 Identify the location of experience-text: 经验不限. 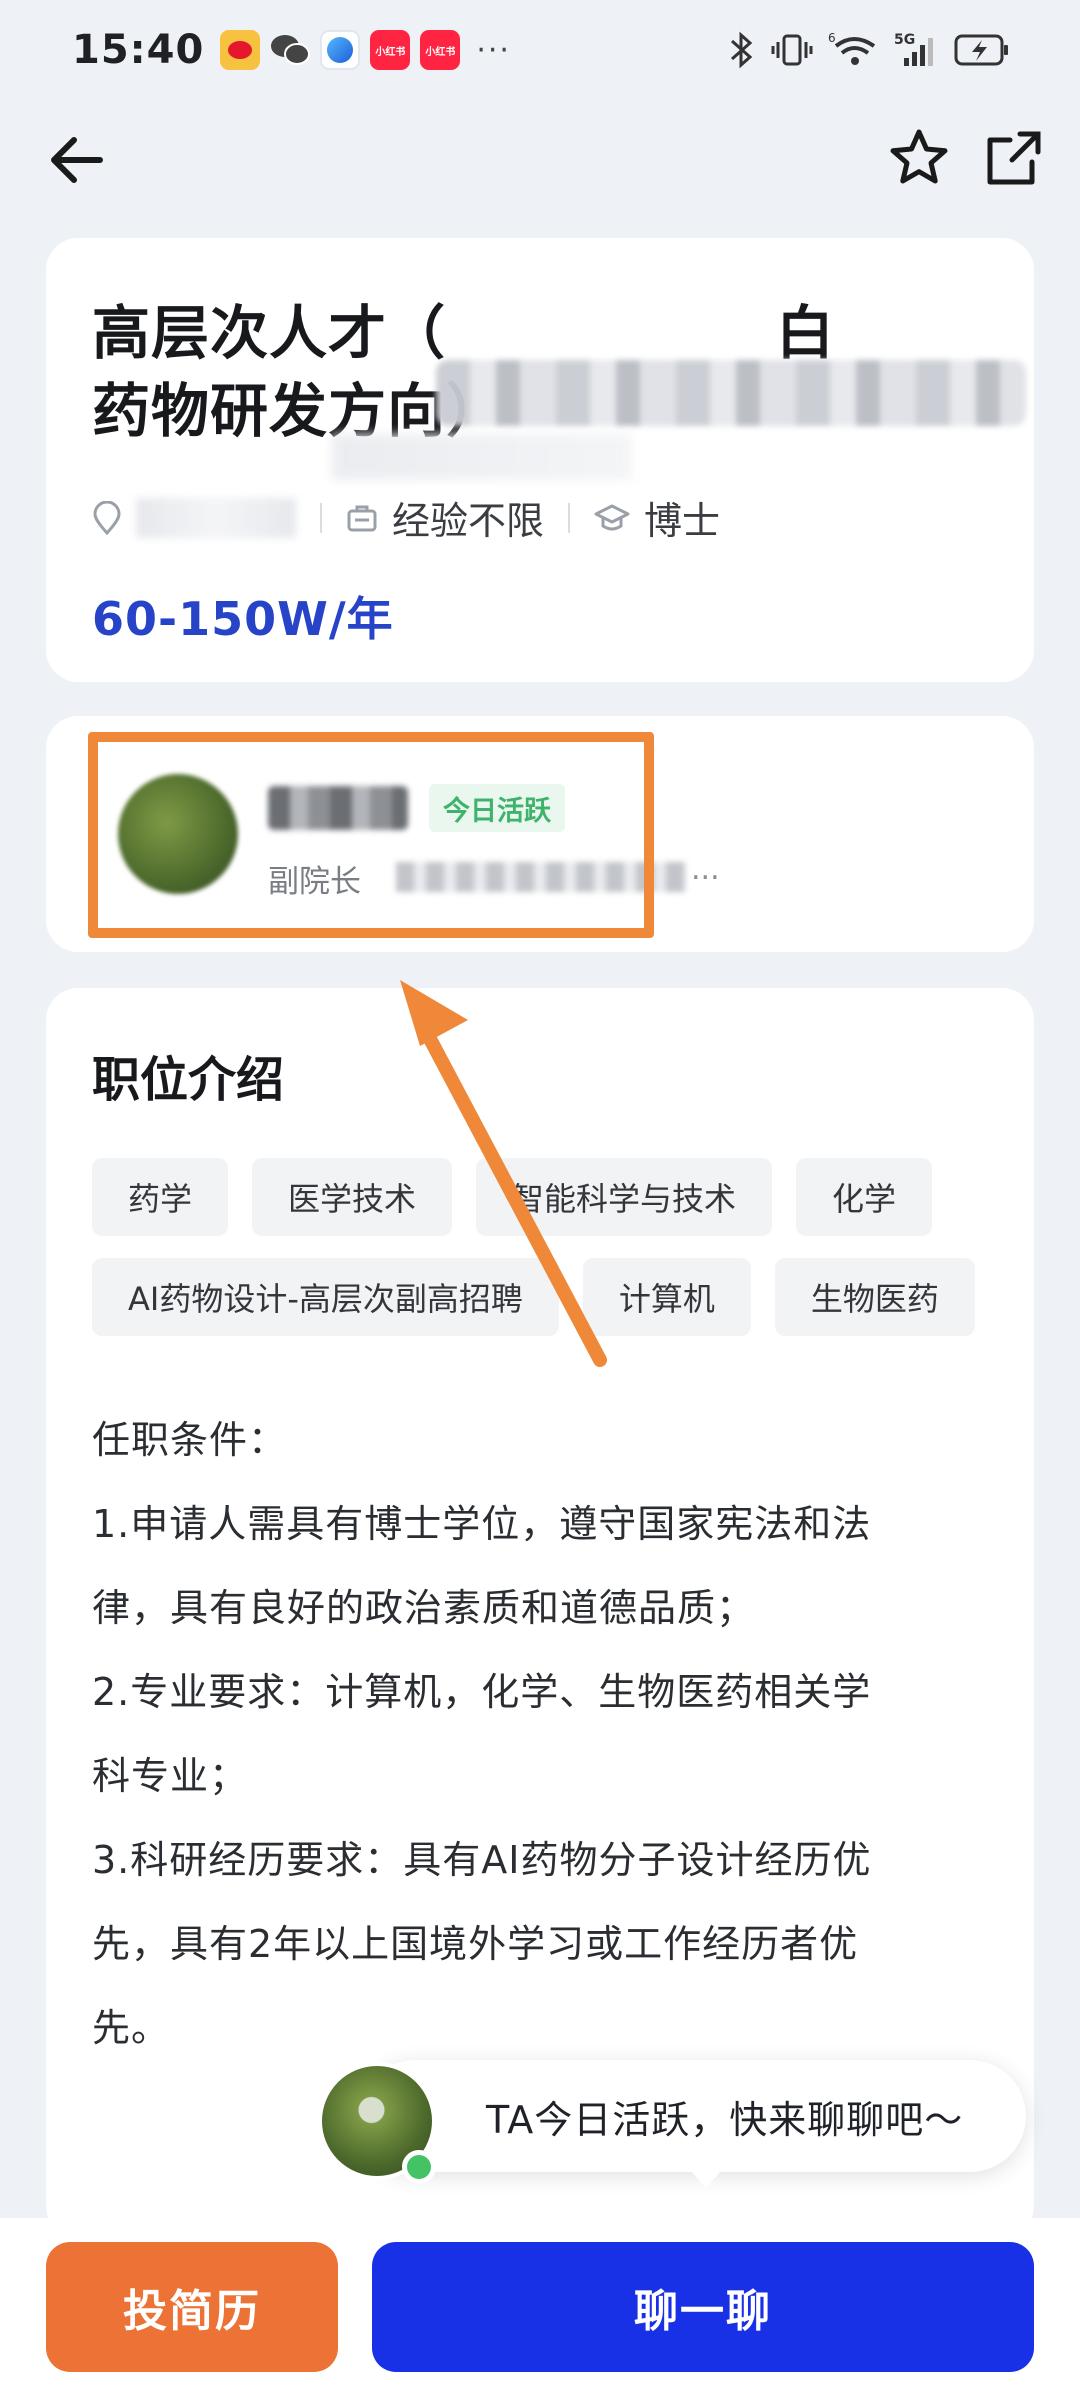
(468, 521).